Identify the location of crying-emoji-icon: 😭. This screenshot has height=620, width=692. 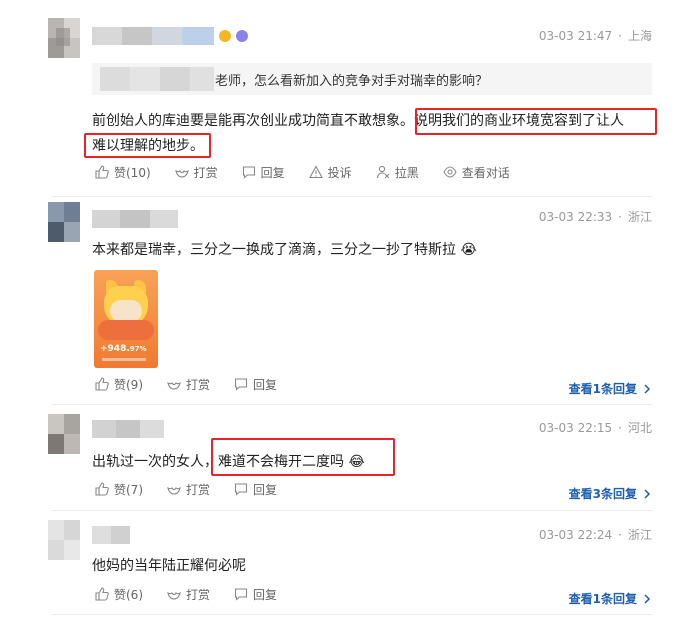
(468, 250).